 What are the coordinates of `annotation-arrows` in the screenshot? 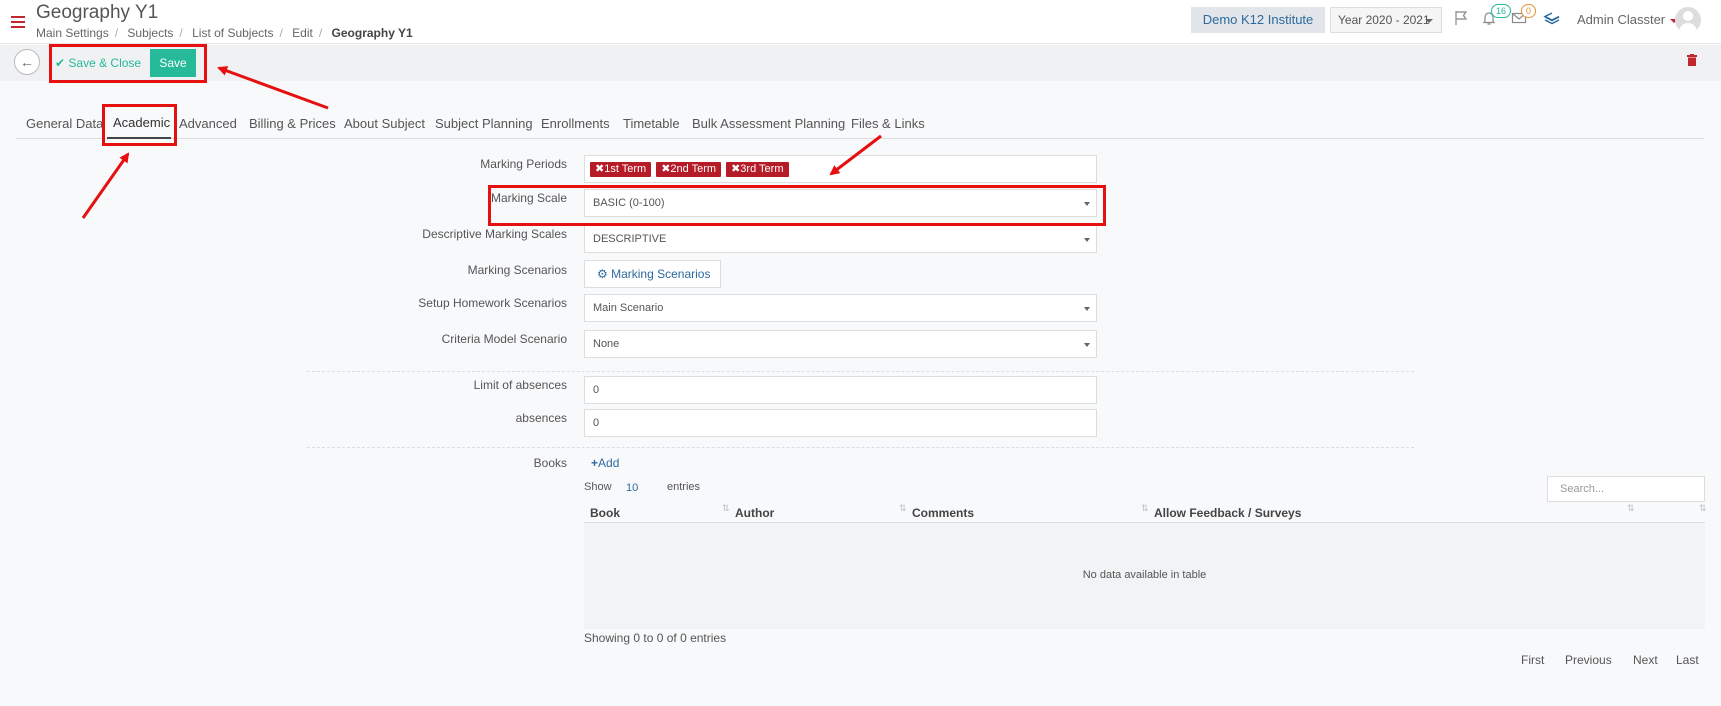 It's located at (481, 142).